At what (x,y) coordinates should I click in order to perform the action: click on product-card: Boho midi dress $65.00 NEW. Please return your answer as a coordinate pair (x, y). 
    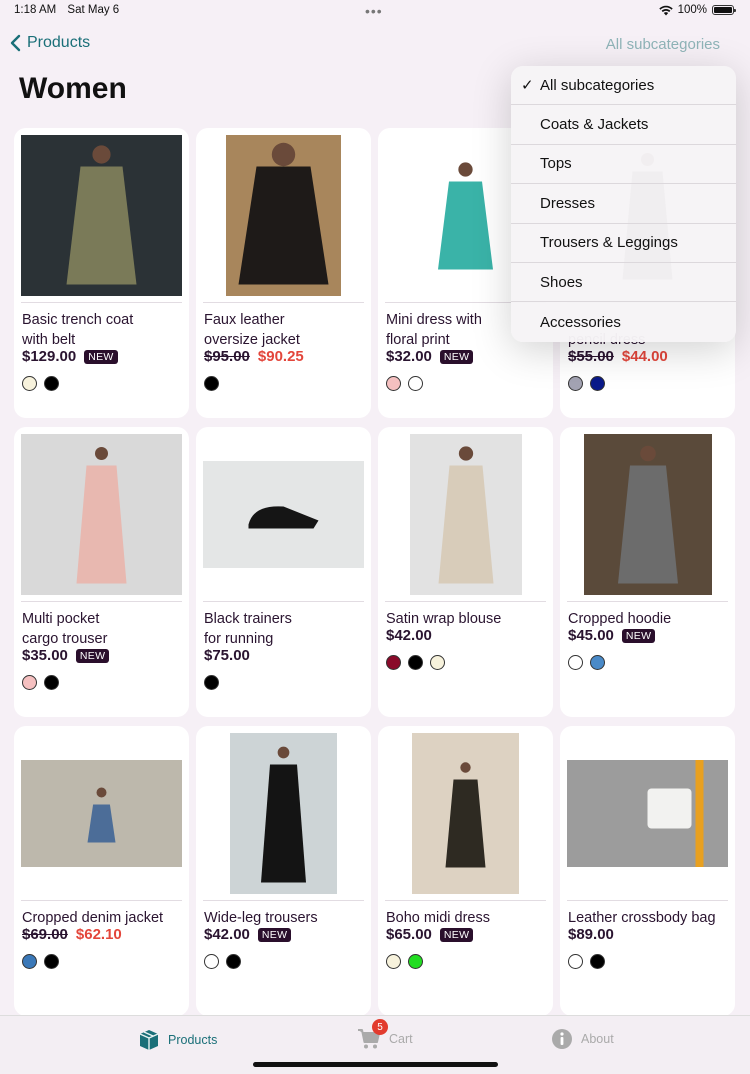
    Looking at the image, I should click on (465, 871).